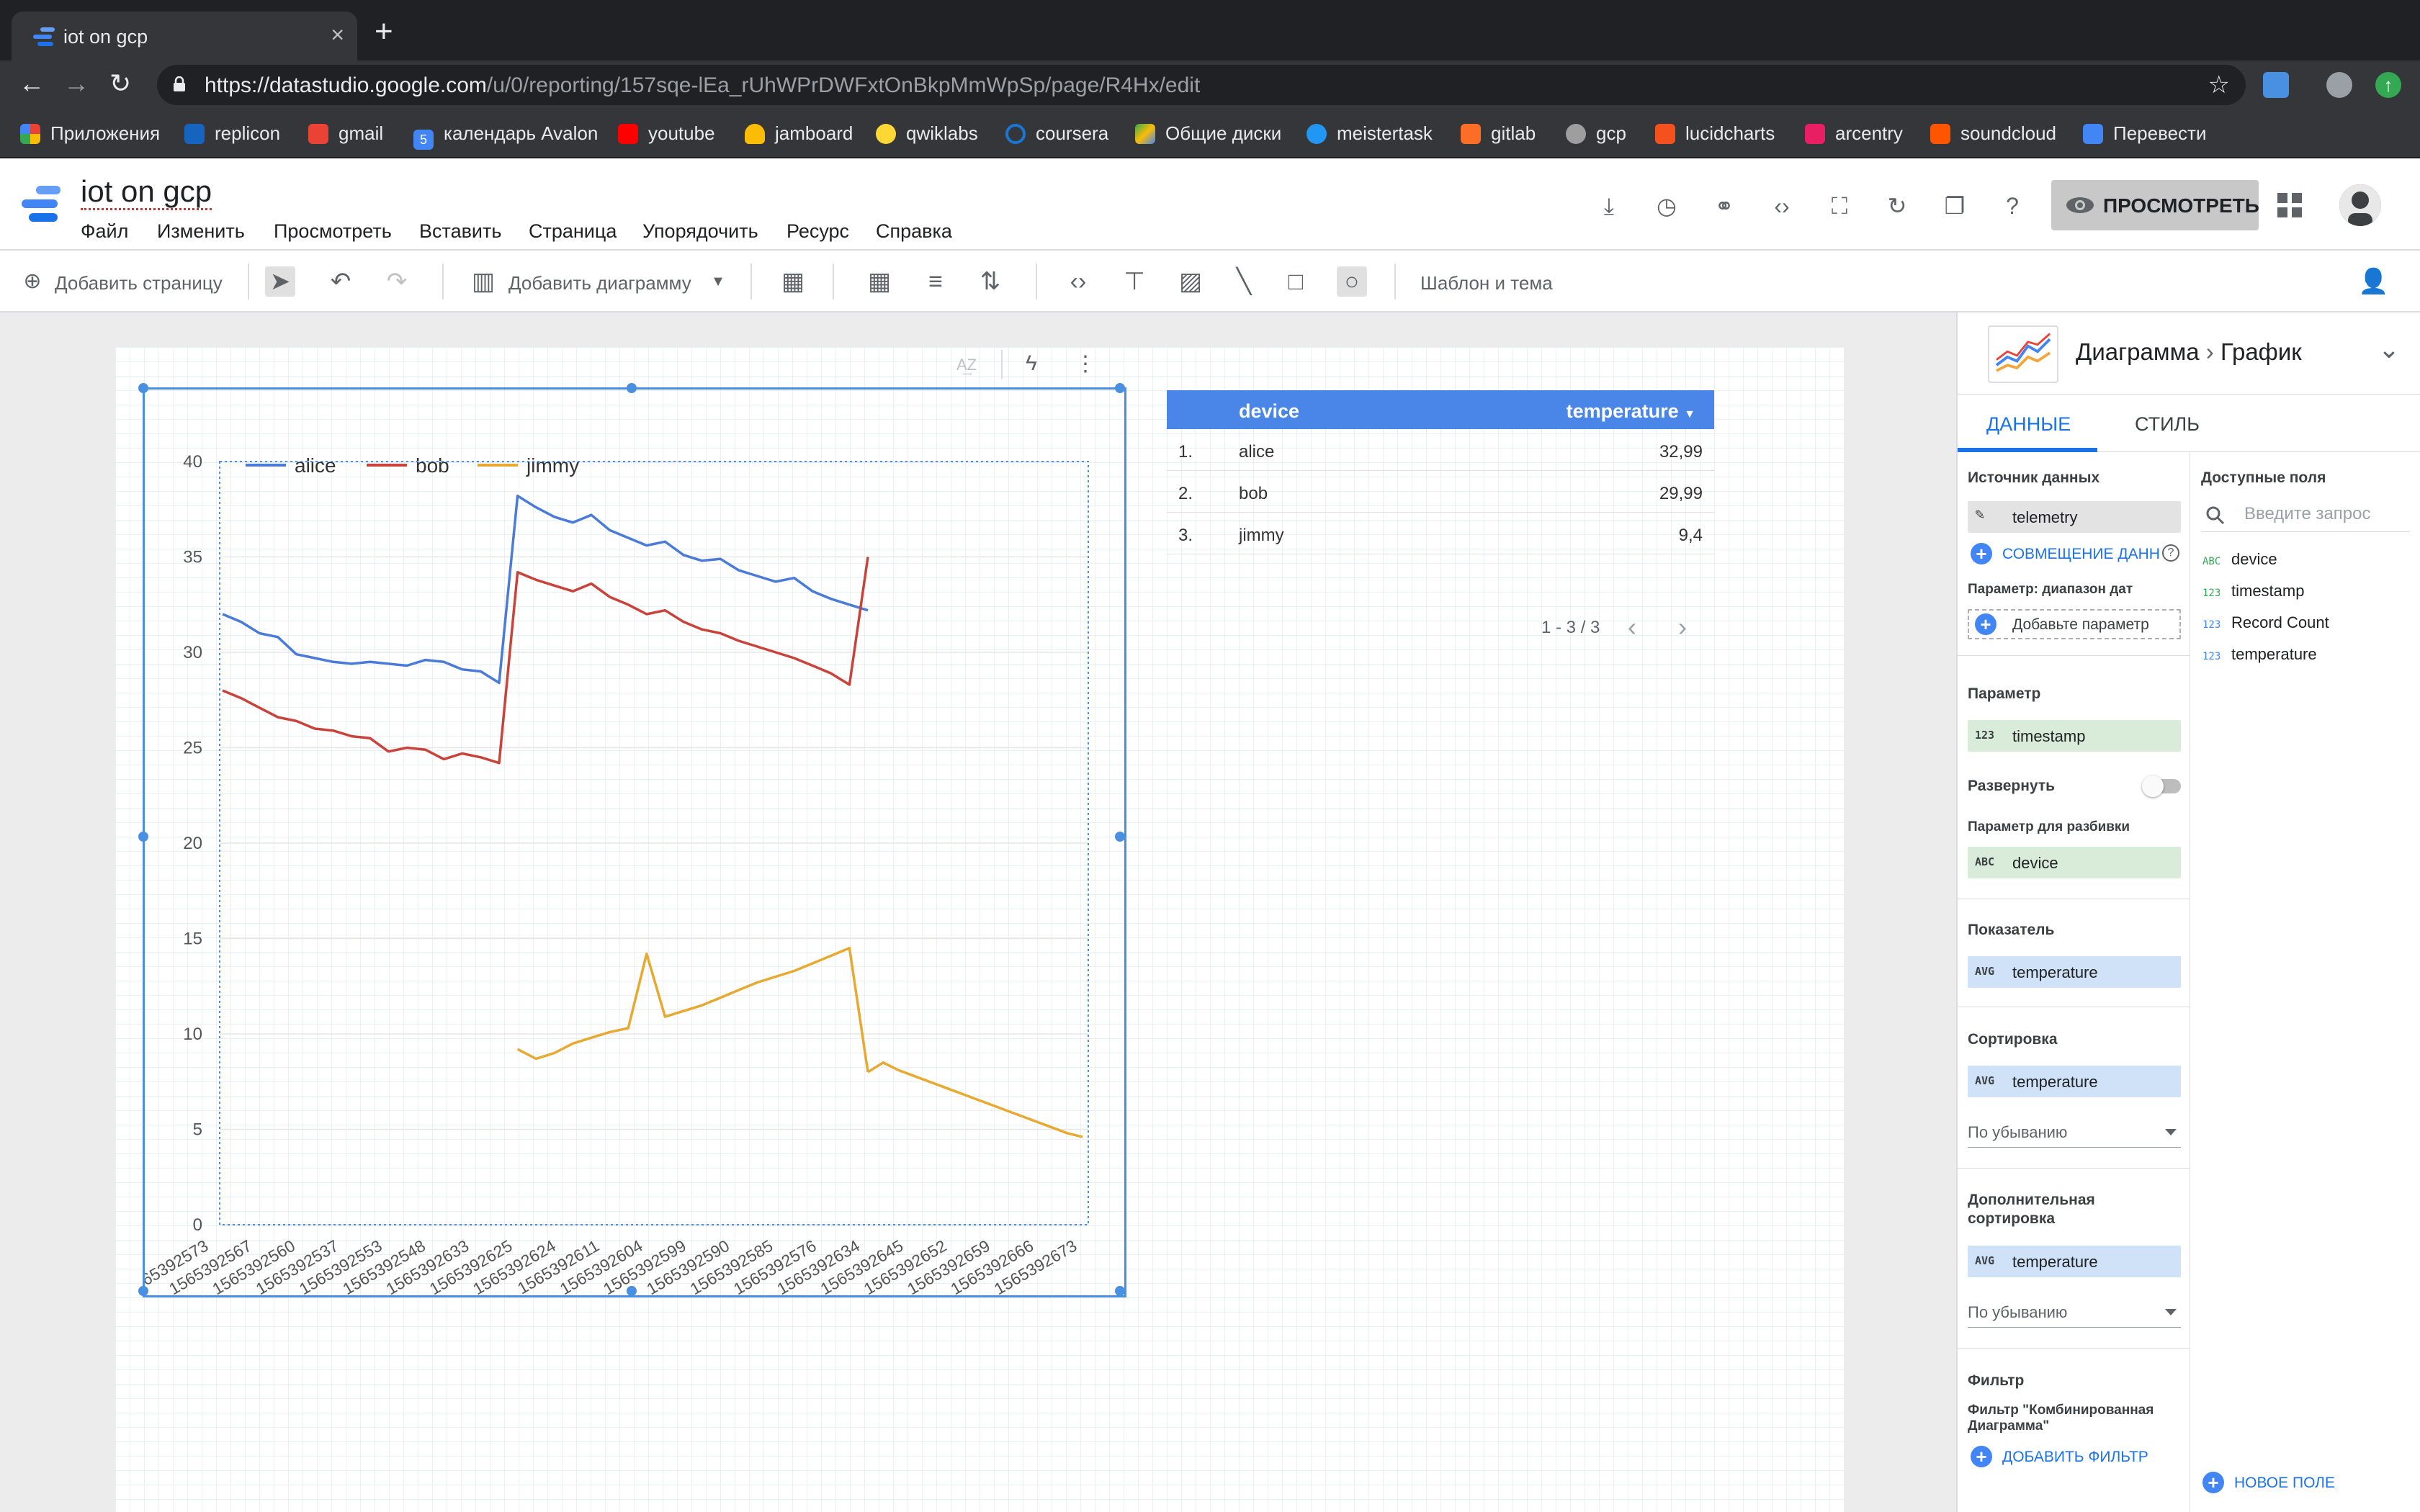 The image size is (2420, 1512). Describe the element at coordinates (2161, 786) in the screenshot. I see `expand-toggle` at that location.